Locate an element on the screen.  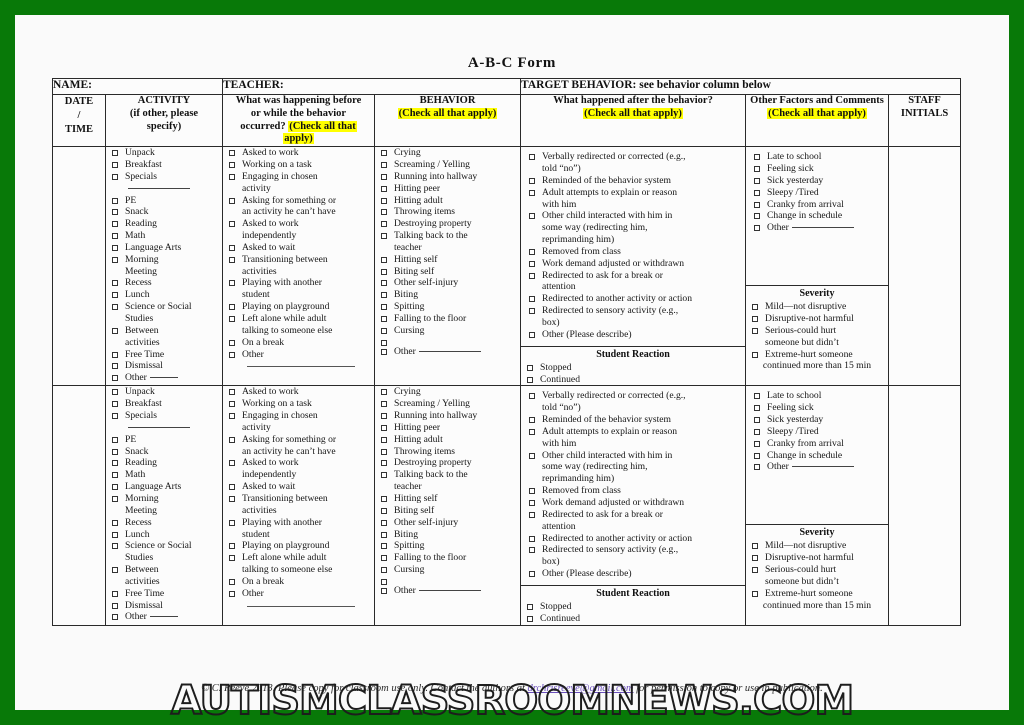
checklist-item: activities is located at coordinates (298, 511).